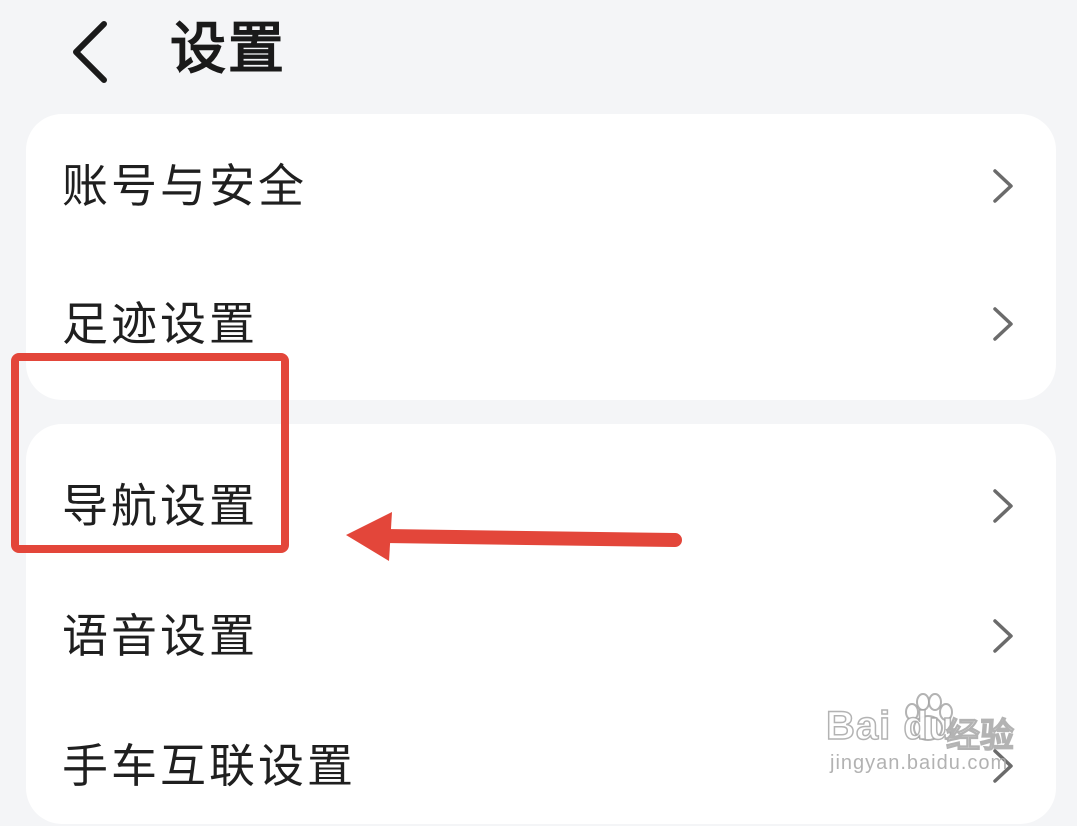  What do you see at coordinates (90, 52) in the screenshot?
I see `chevron-left-icon` at bounding box center [90, 52].